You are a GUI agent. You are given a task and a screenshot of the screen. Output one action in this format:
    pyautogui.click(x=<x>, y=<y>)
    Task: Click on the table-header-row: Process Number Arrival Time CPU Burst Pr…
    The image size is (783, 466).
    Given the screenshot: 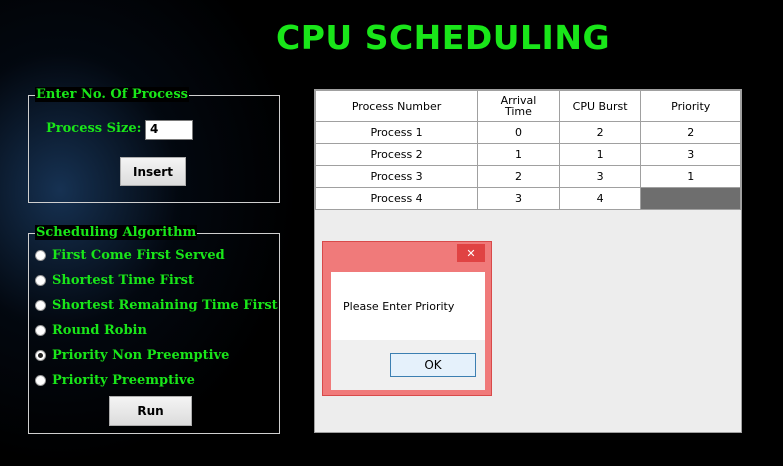 What is the action you would take?
    pyautogui.click(x=527, y=106)
    